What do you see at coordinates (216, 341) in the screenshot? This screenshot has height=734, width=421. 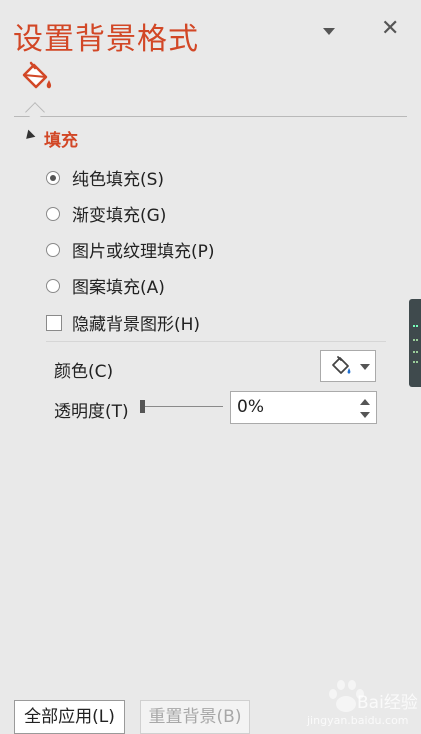 I see `divider` at bounding box center [216, 341].